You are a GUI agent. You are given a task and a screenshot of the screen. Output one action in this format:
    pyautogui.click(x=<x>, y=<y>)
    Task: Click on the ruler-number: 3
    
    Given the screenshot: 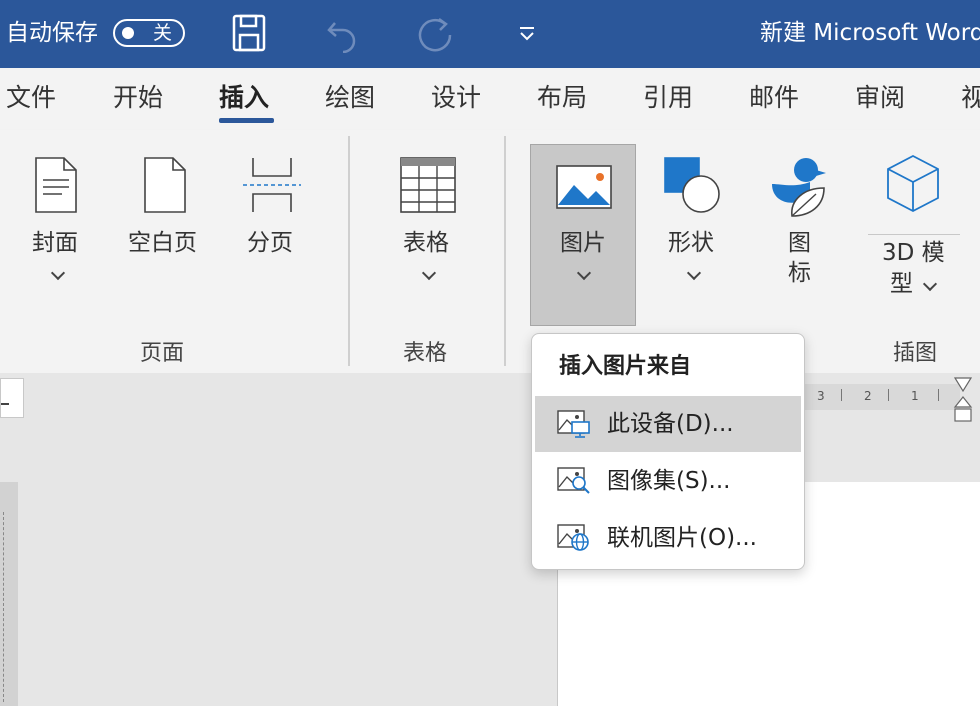 What is the action you would take?
    pyautogui.click(x=821, y=396)
    